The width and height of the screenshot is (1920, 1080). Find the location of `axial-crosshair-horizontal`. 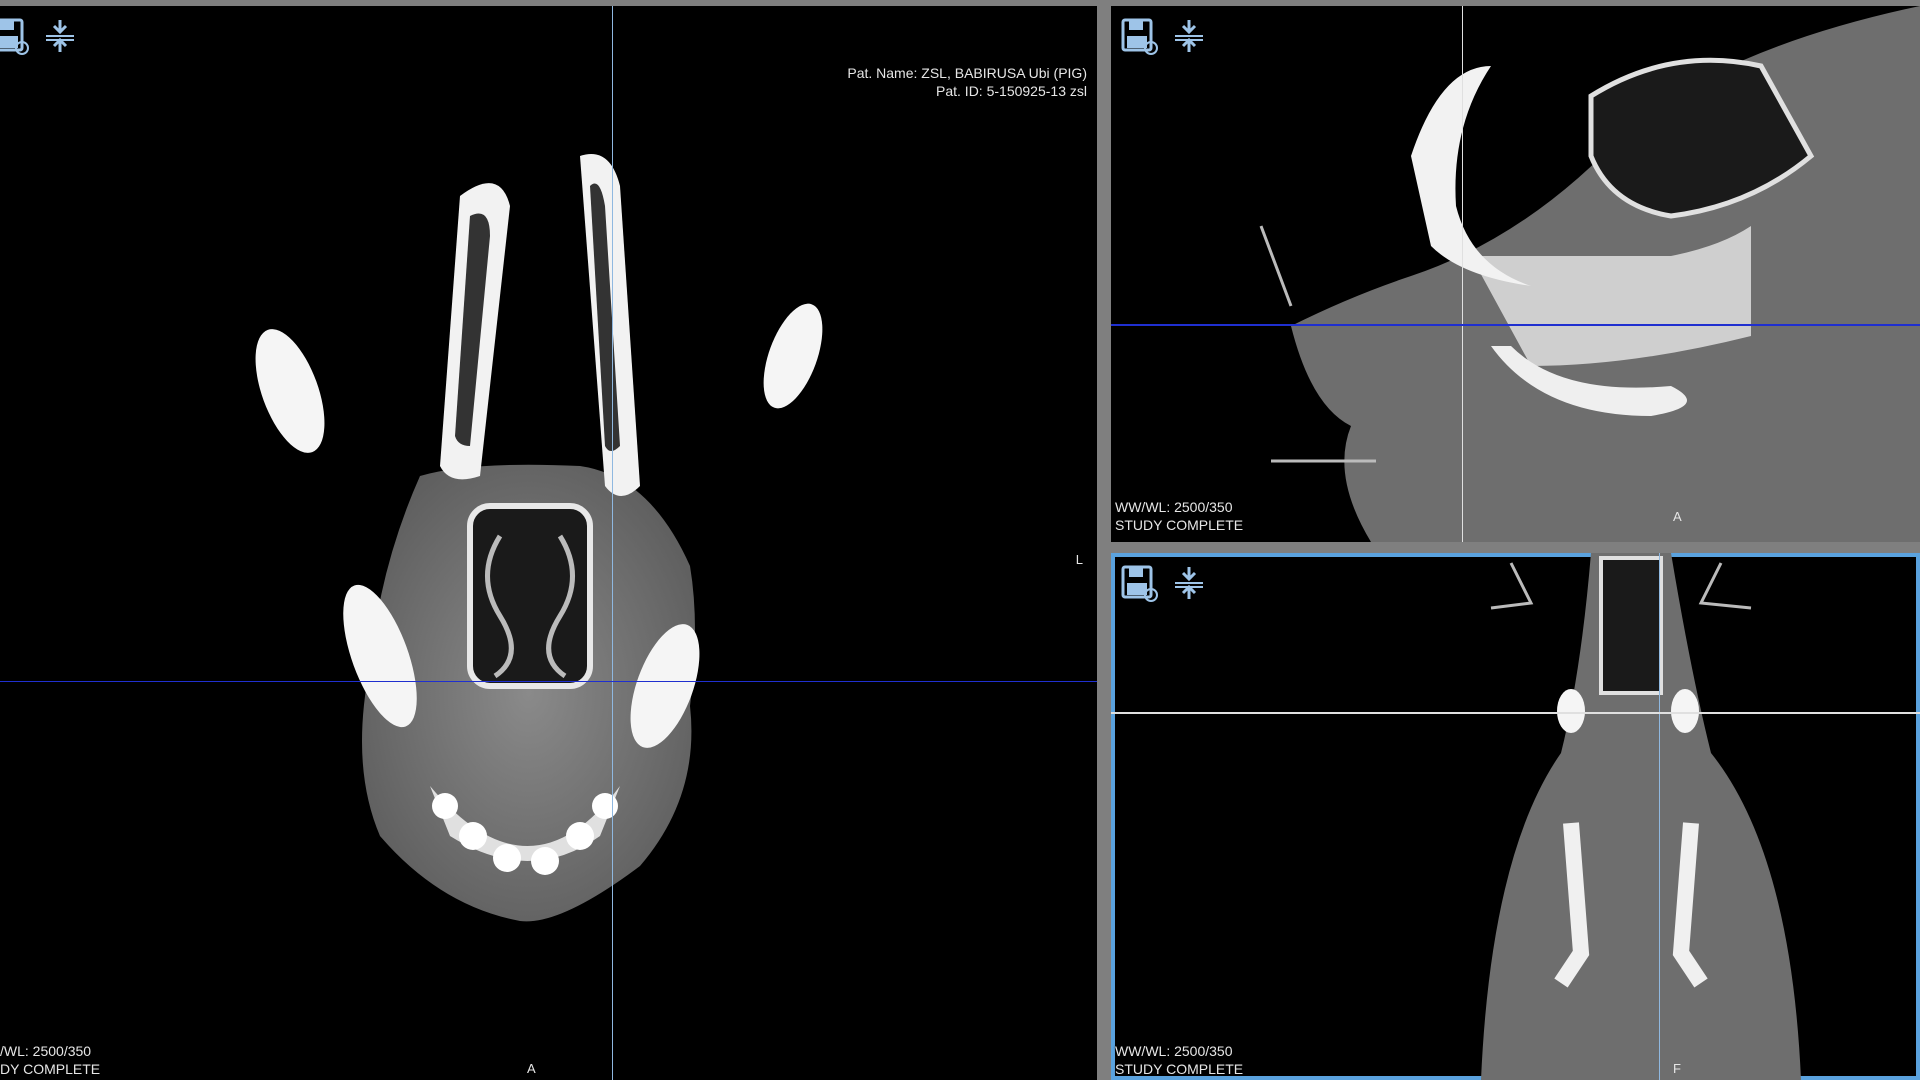

axial-crosshair-horizontal is located at coordinates (548, 681).